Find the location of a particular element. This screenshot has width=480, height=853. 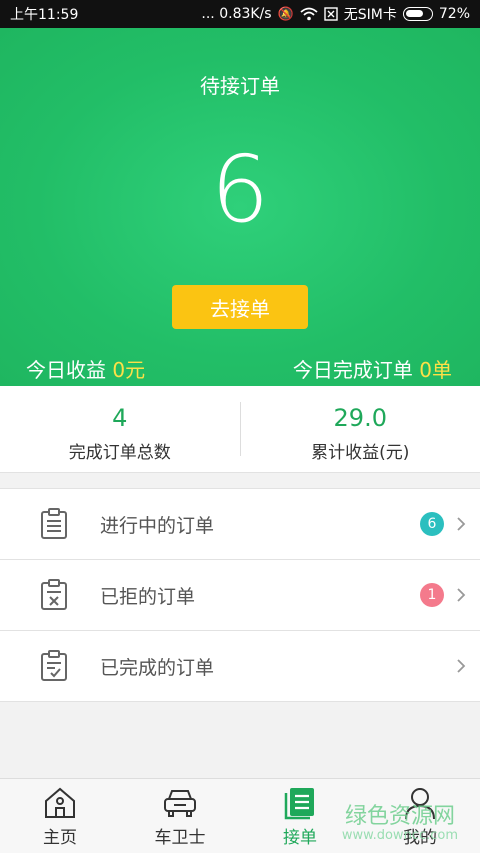

battery-icon is located at coordinates (417, 14).